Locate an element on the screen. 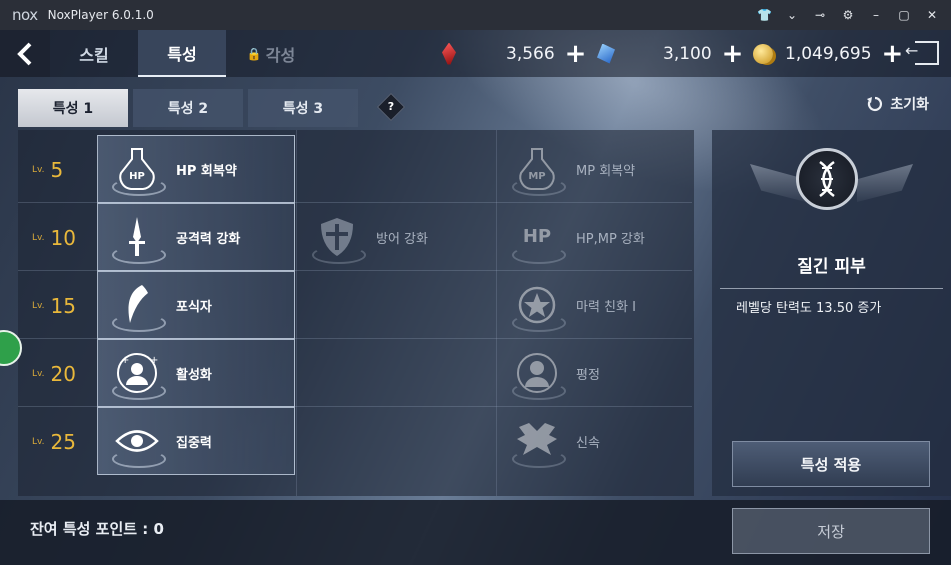 The height and width of the screenshot is (565, 951). level-label: Lv. 5 is located at coordinates (48, 170).